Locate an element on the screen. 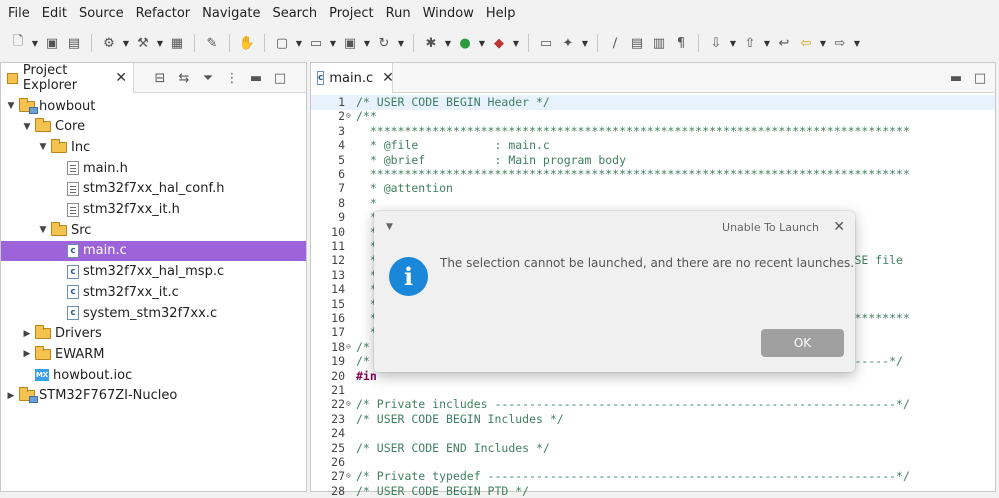  code-line: 28 /* USER CODE BEGIN PTD */ is located at coordinates (653, 491).